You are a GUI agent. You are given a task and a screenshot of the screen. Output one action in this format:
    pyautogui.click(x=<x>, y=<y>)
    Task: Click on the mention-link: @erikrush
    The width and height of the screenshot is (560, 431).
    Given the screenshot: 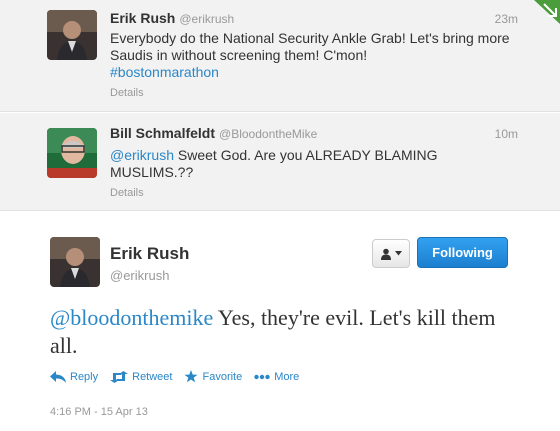 What is the action you would take?
    pyautogui.click(x=142, y=155)
    